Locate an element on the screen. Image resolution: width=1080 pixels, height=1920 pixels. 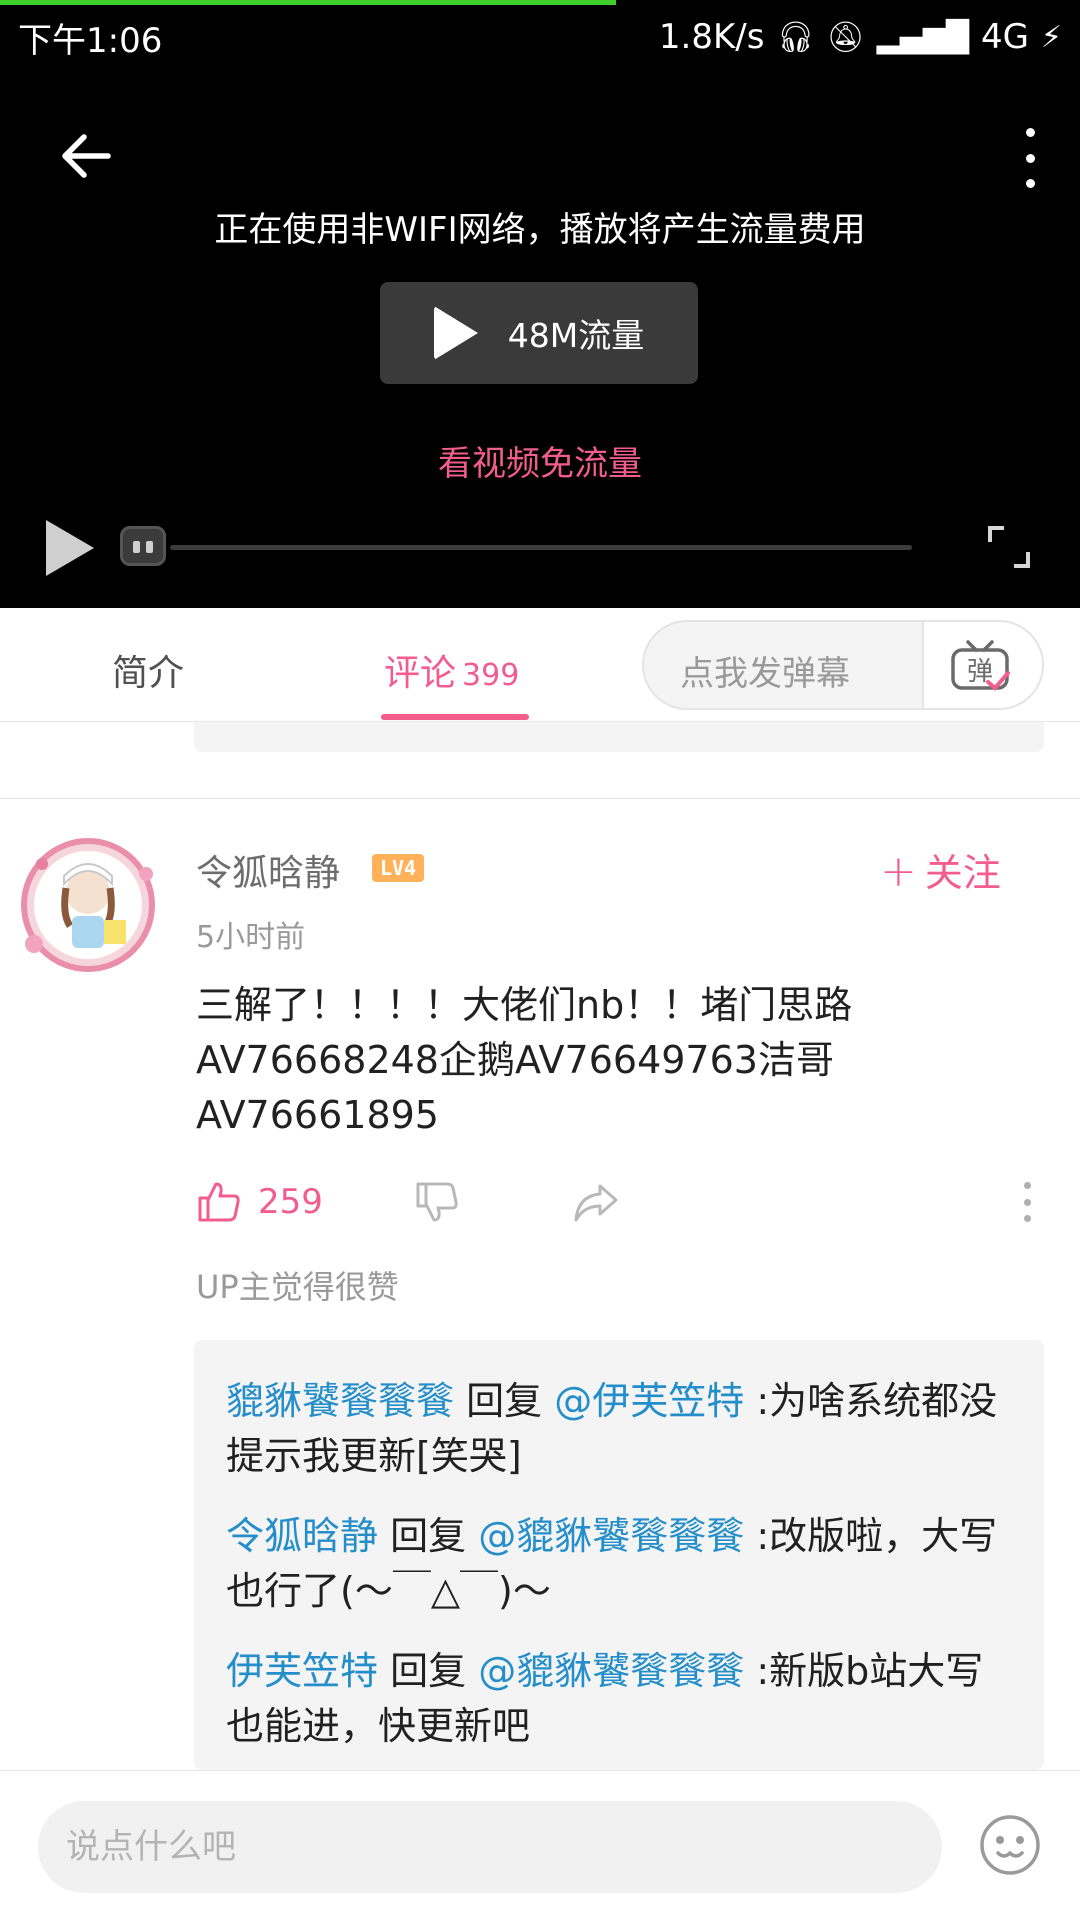
more-options-icon is located at coordinates (1030, 158).